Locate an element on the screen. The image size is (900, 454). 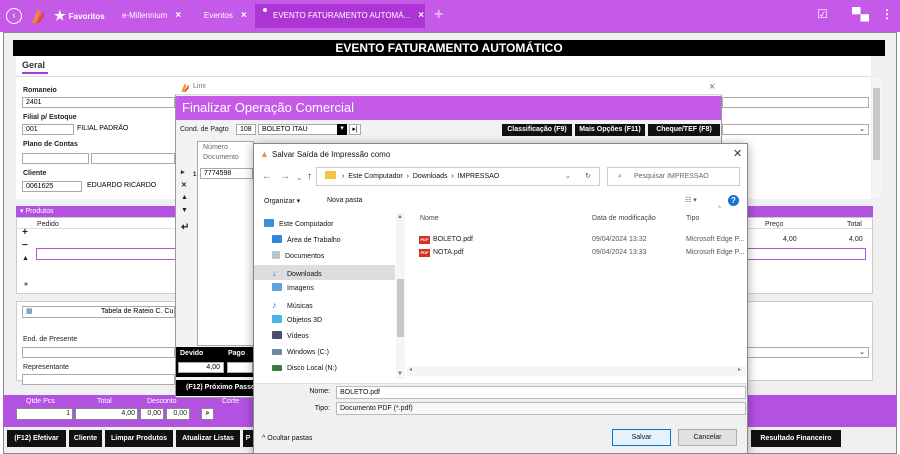
help-icon: ? is located at coordinates (733, 200).